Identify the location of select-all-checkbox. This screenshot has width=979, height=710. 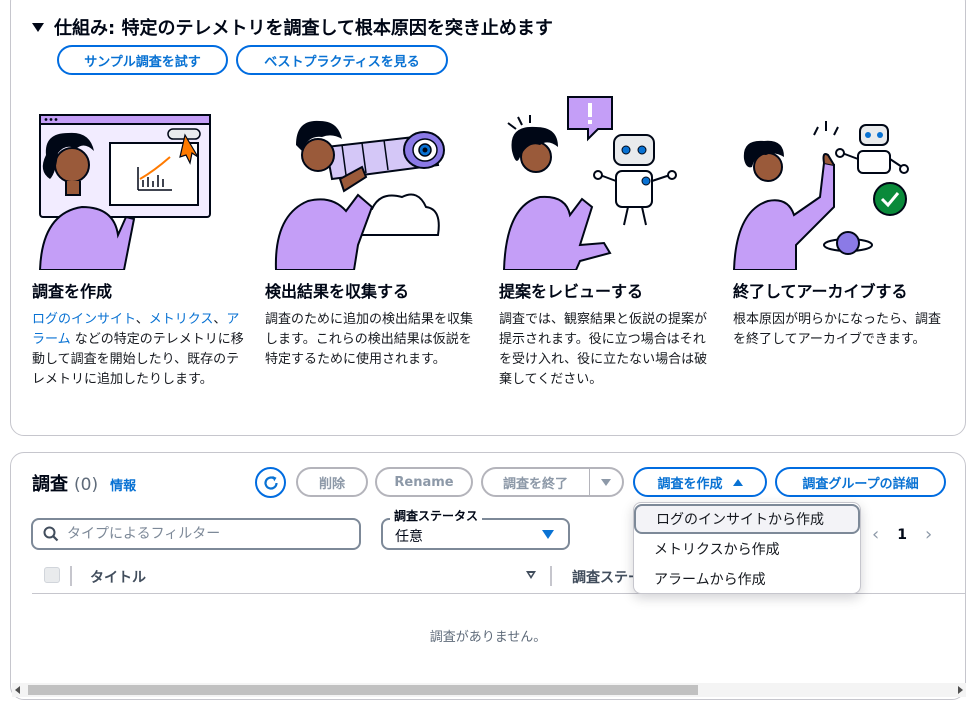
(52, 575).